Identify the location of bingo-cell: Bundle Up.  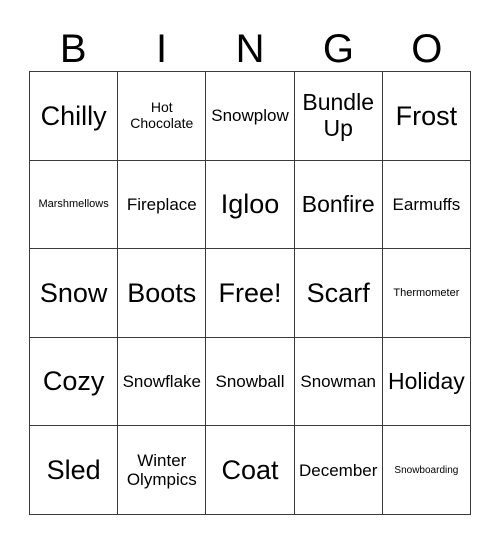
(338, 116).